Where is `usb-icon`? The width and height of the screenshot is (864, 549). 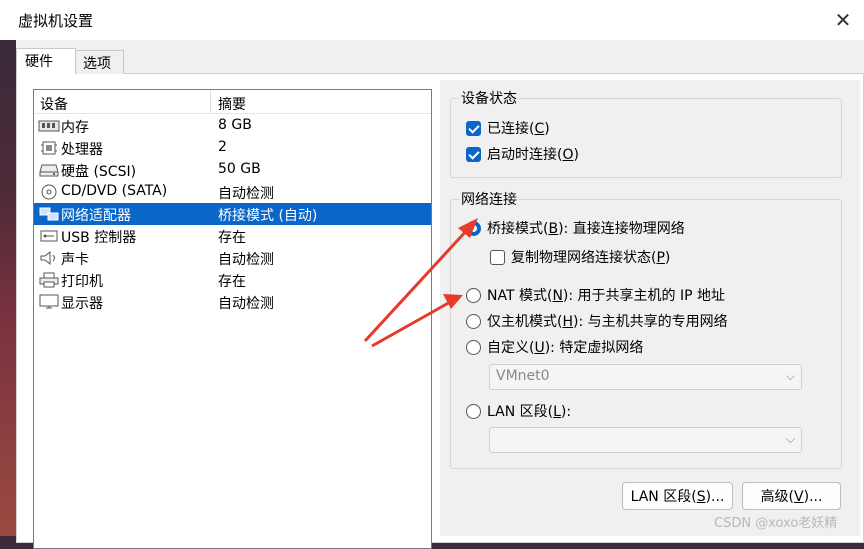
usb-icon is located at coordinates (49, 236).